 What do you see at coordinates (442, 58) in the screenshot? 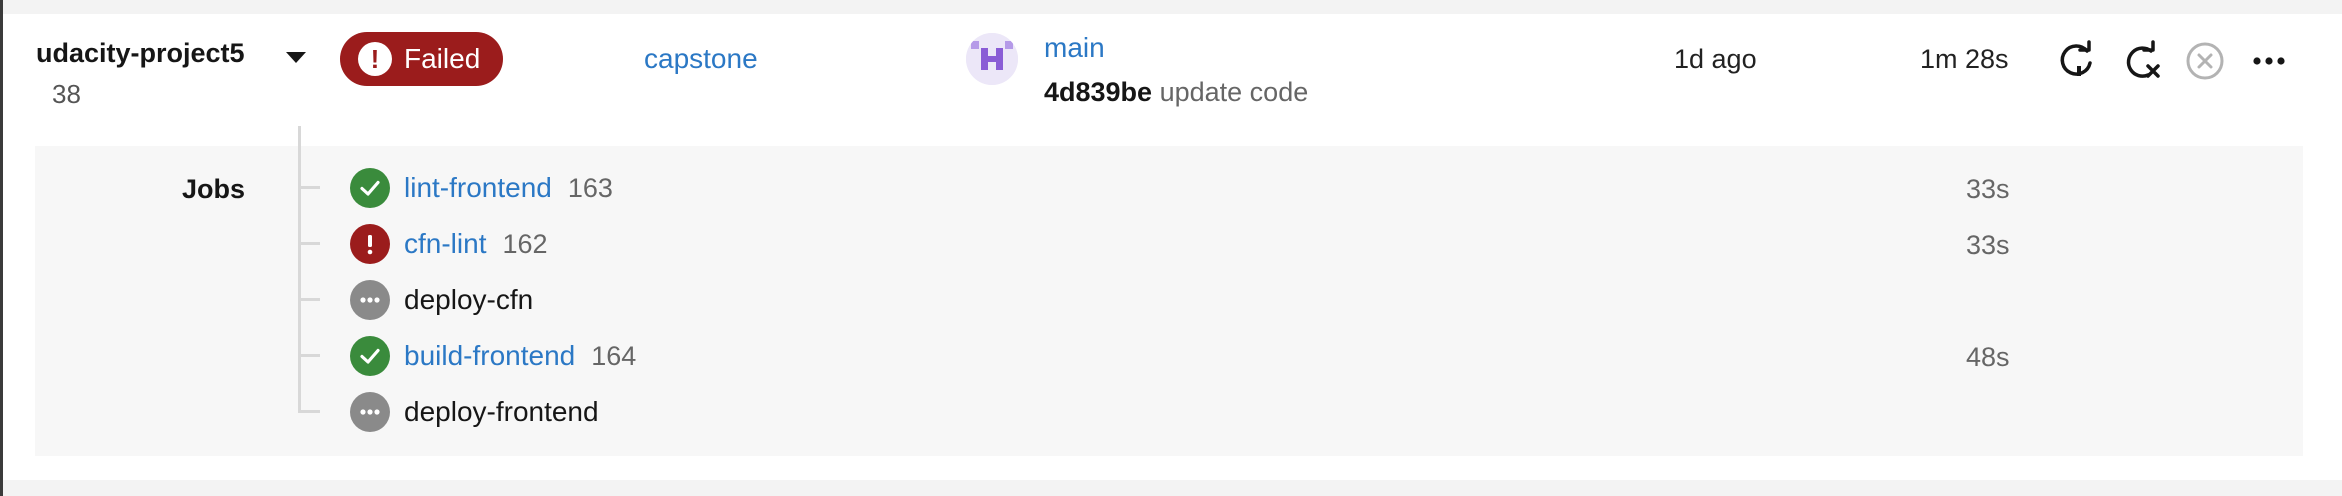
I see `status-label: Failed` at bounding box center [442, 58].